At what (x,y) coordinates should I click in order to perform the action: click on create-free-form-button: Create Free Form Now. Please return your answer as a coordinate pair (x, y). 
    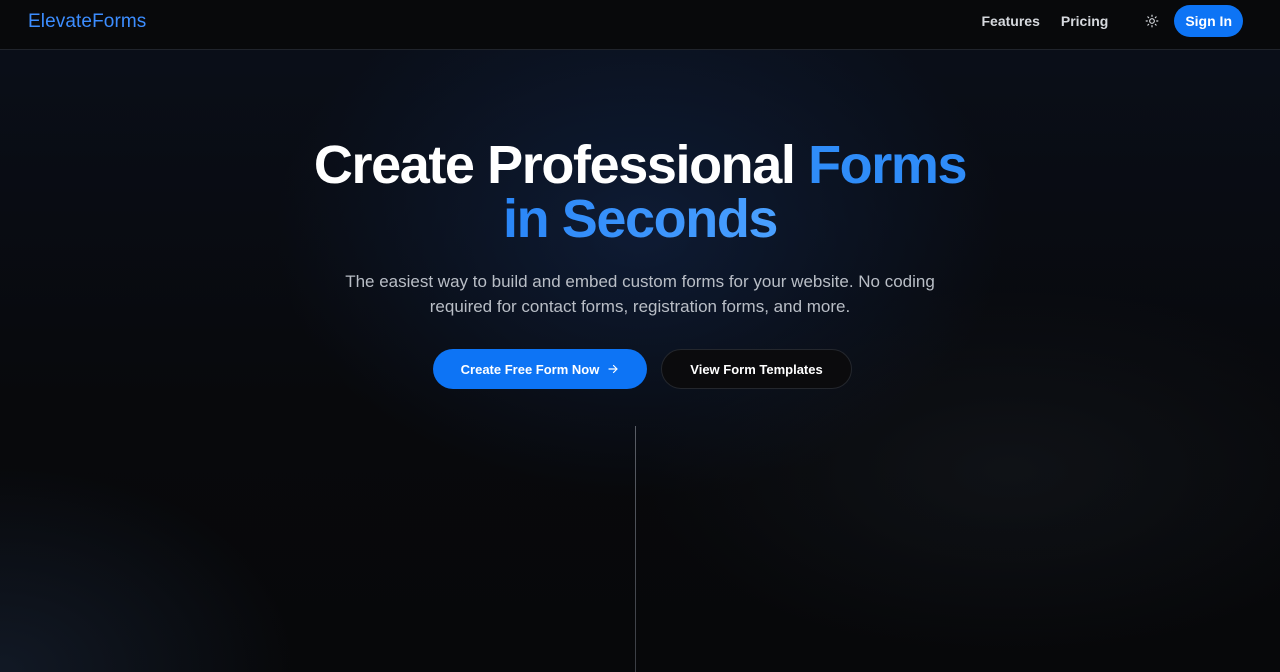
    Looking at the image, I should click on (540, 369).